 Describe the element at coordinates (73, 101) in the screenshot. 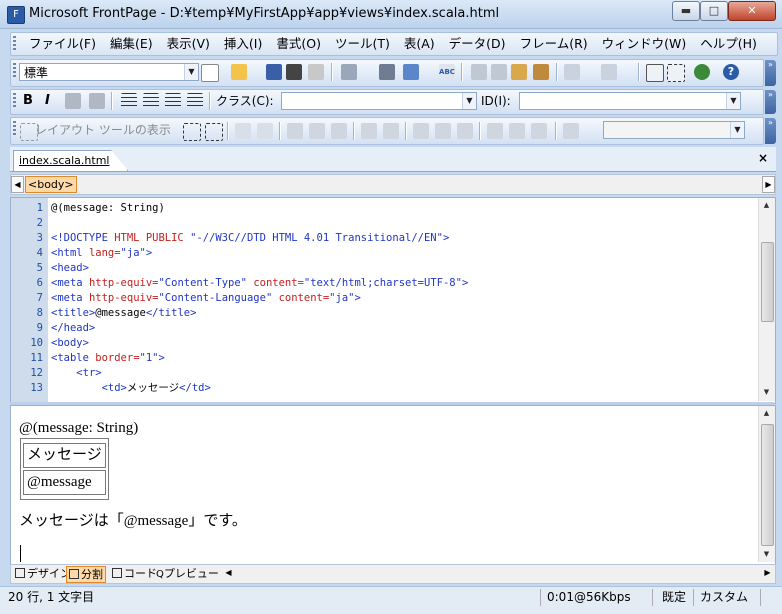

I see `highlight-icon` at that location.